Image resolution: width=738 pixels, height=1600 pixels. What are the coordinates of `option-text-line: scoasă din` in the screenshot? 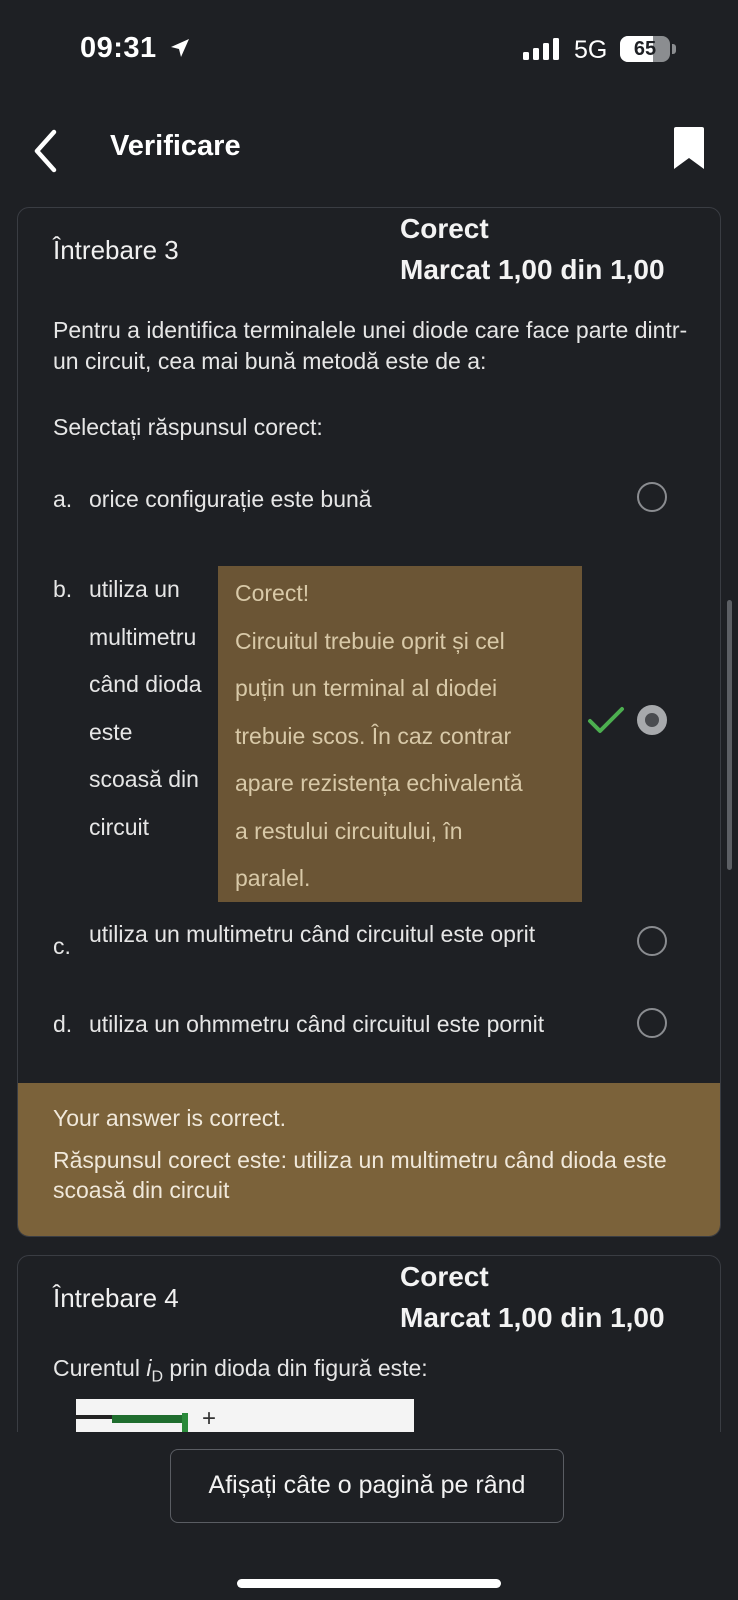 It's located at (144, 779).